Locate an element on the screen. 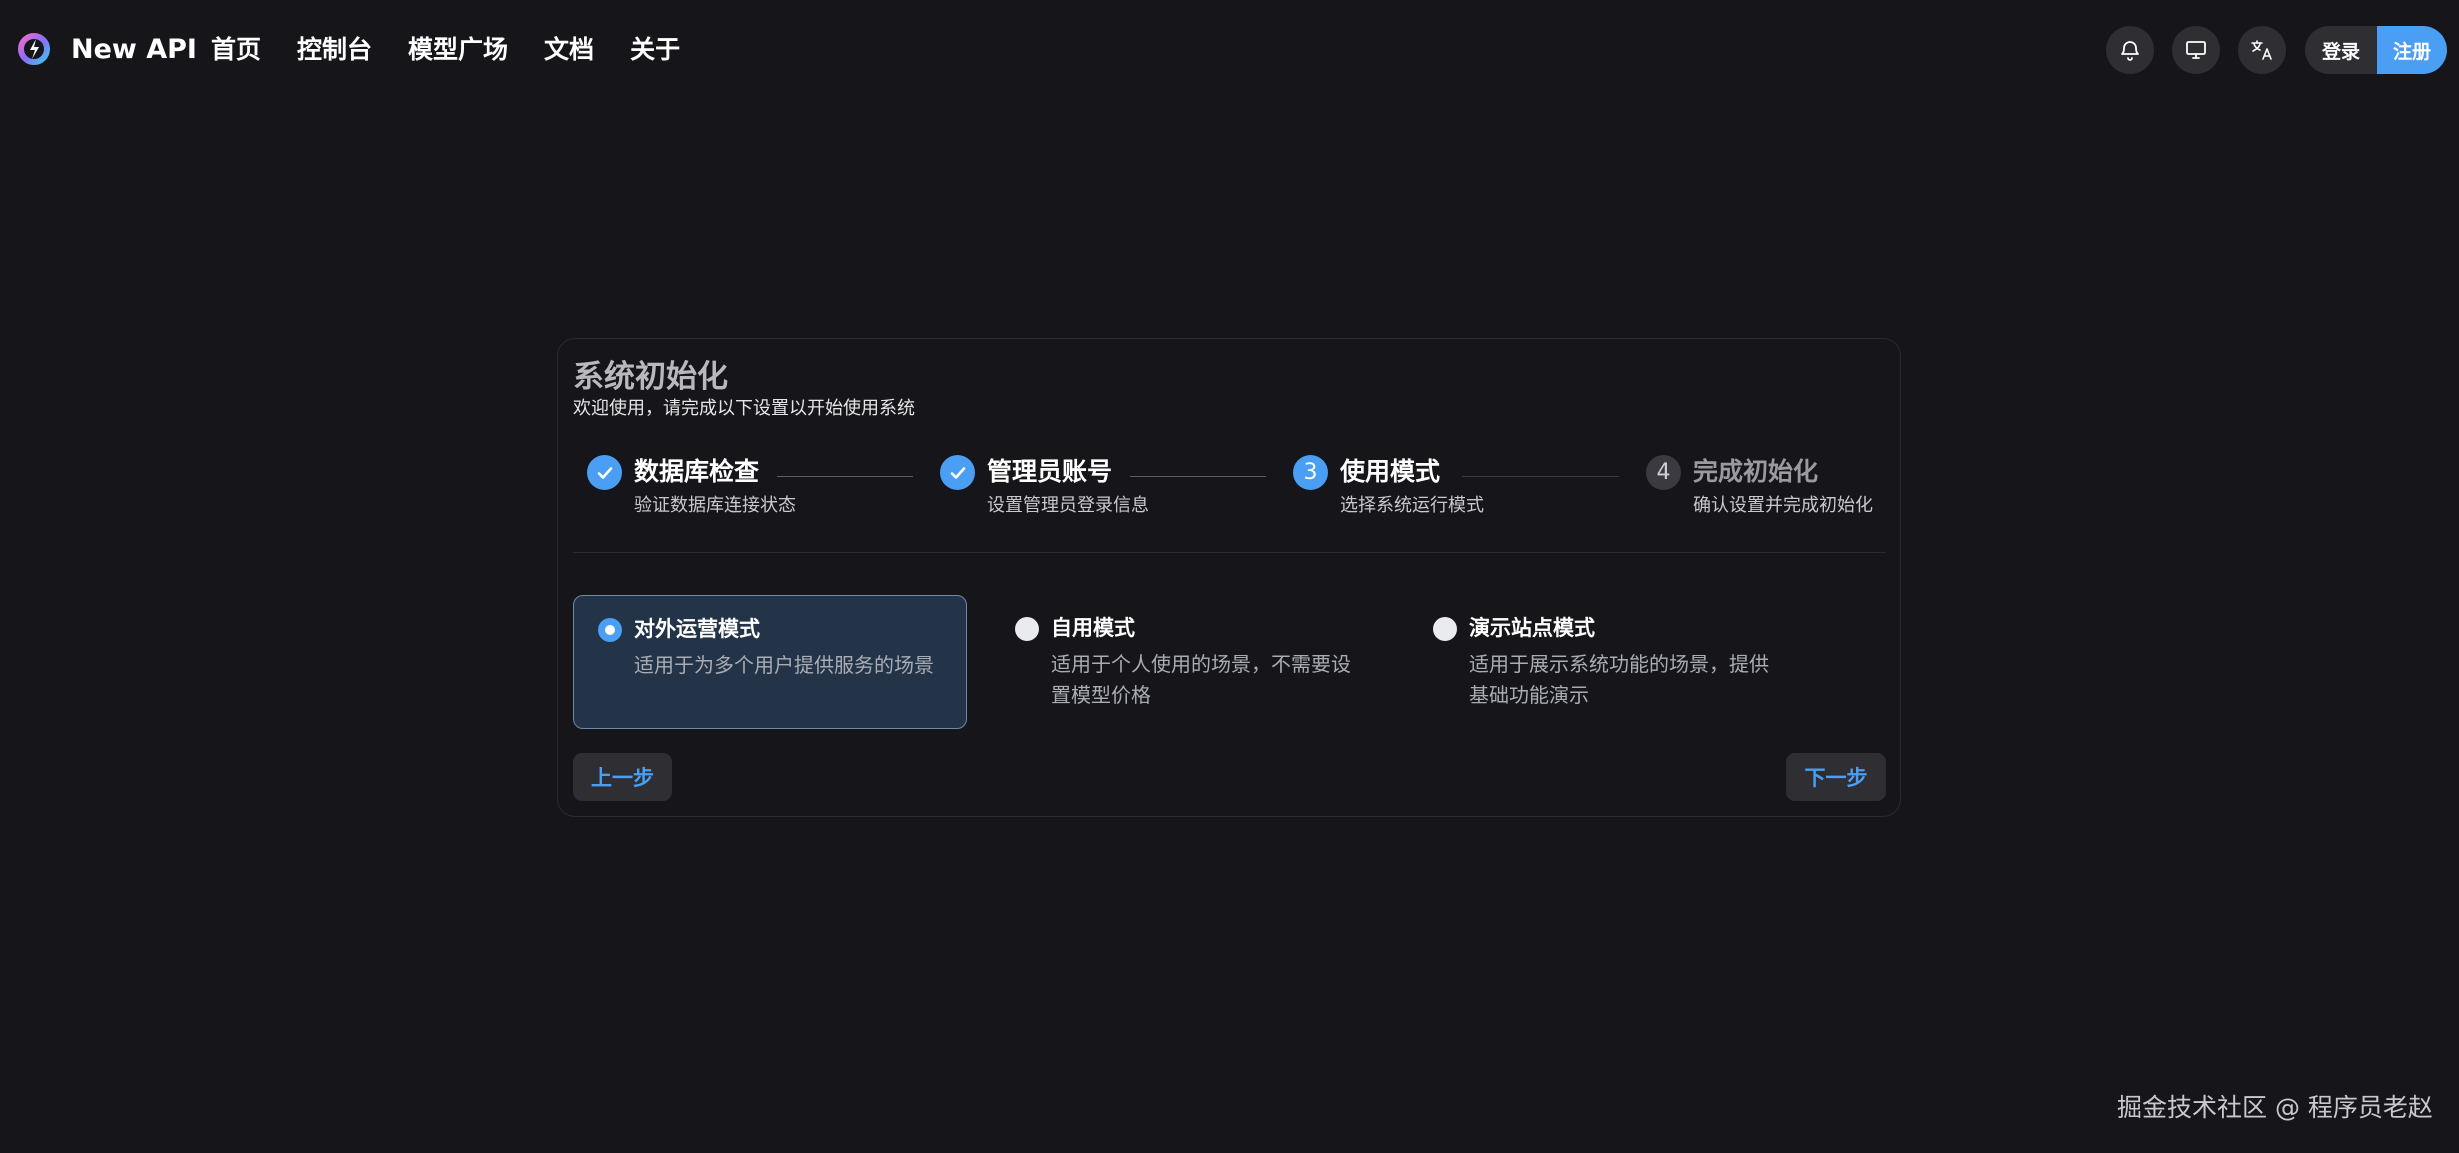  login-button: 登录 is located at coordinates (2341, 50).